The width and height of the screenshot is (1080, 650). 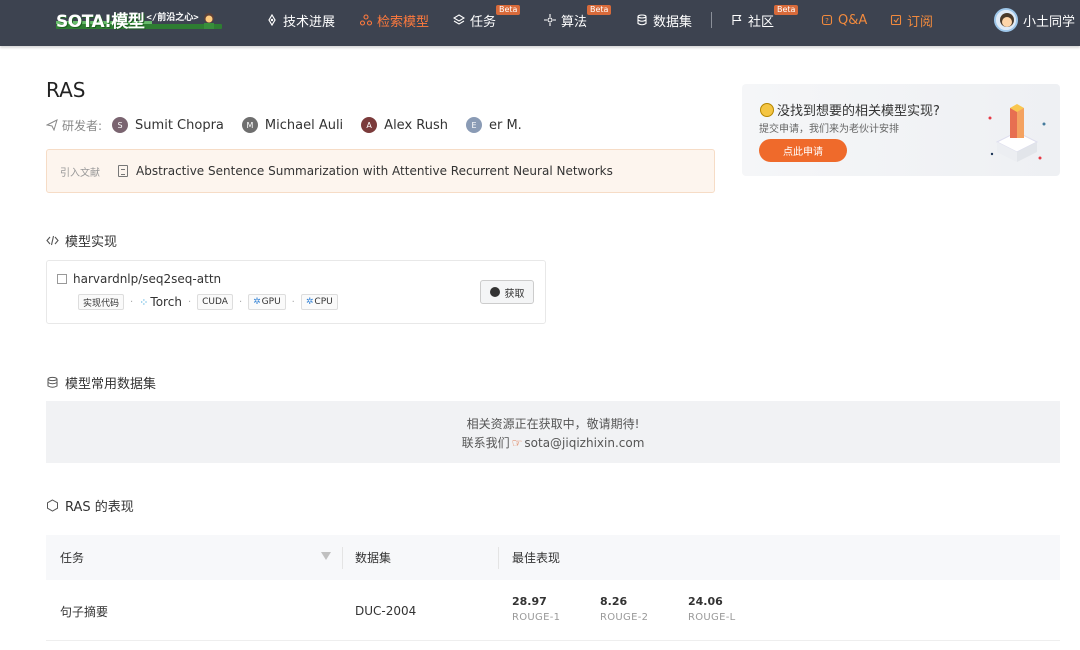 What do you see at coordinates (147, 279) in the screenshot?
I see `repo-link: harvardnlp/seq2seq-attn` at bounding box center [147, 279].